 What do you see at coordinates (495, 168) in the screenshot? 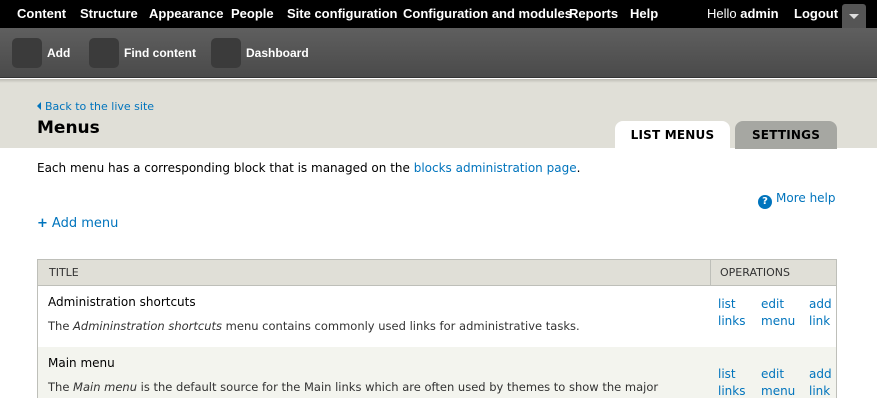
I see `blocks-admin-link: blocks administration page` at bounding box center [495, 168].